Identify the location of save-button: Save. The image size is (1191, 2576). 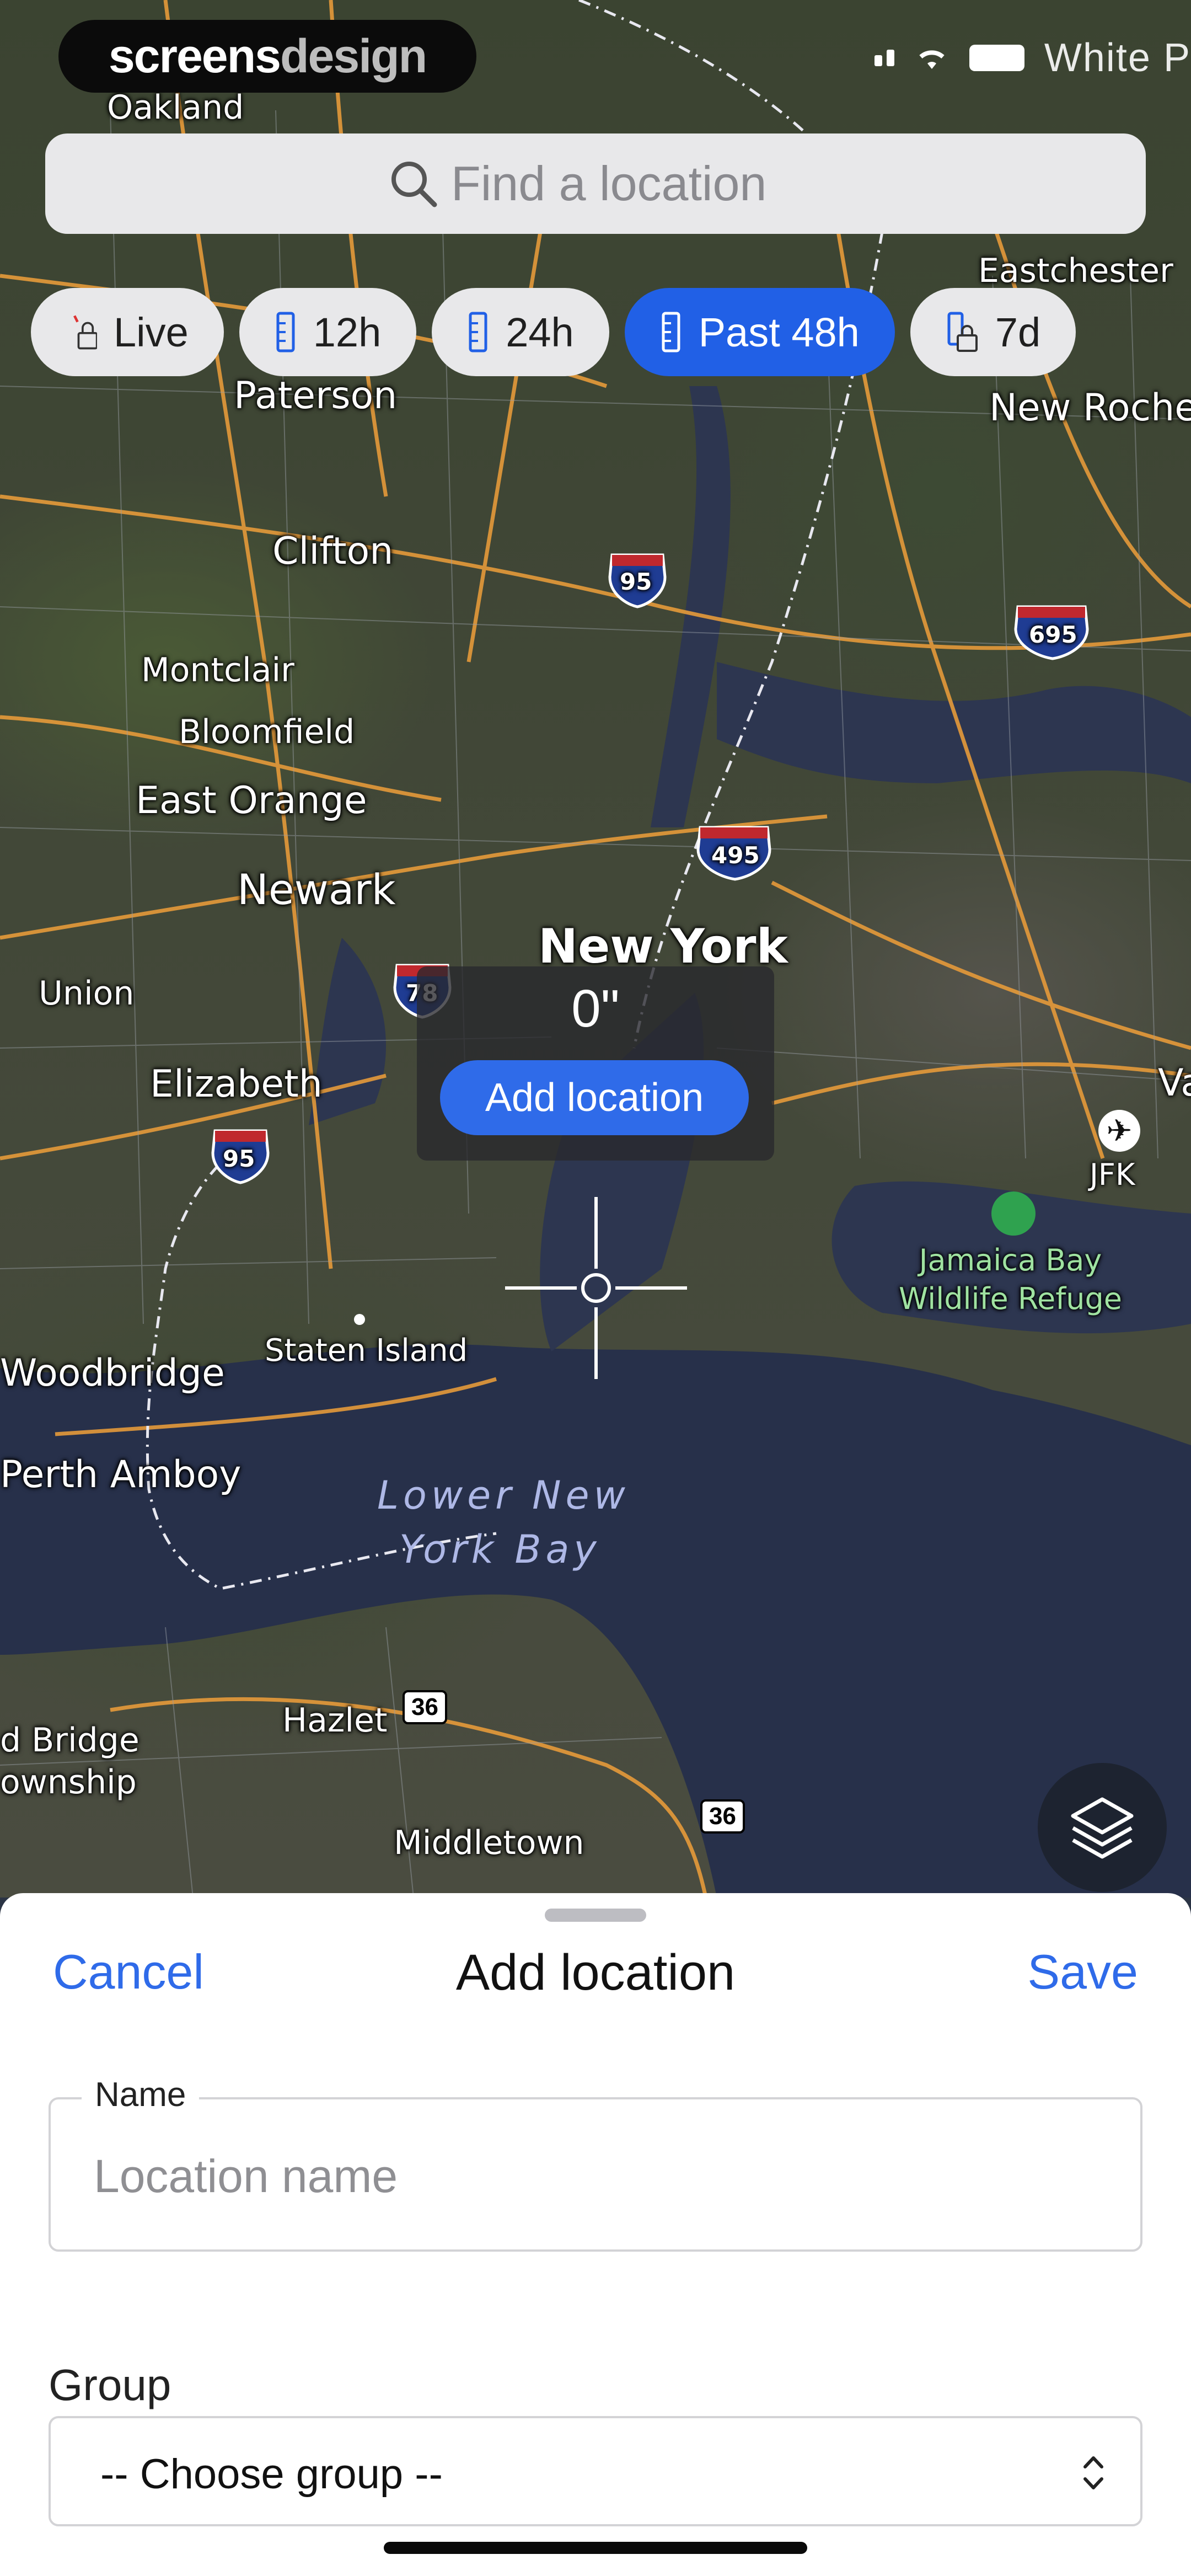
(1082, 1972).